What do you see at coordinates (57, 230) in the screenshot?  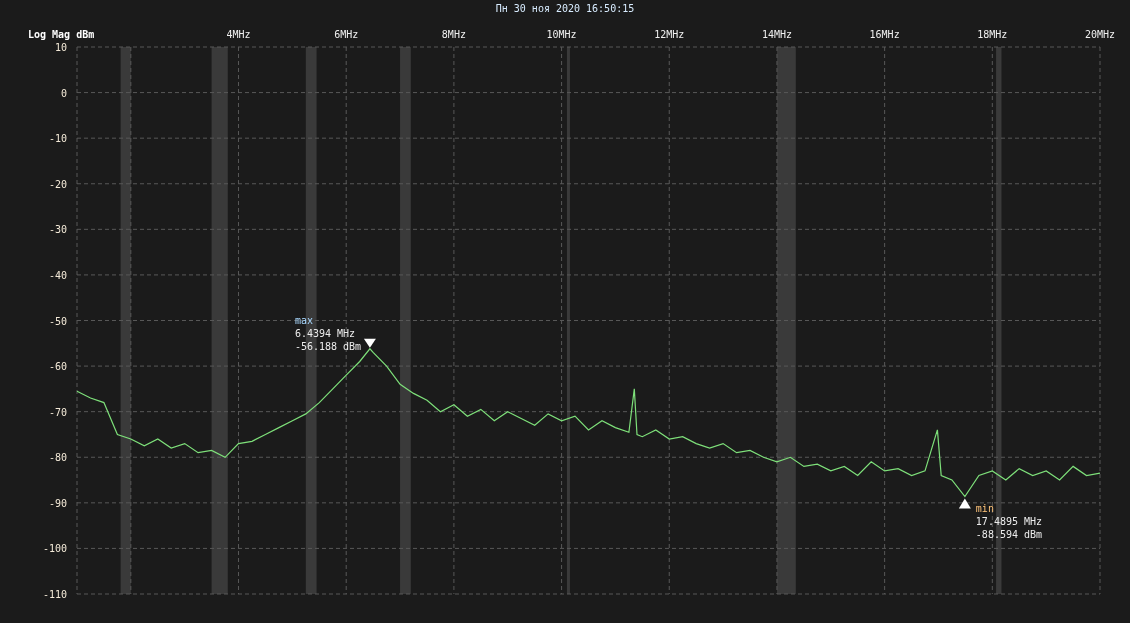 I see `y-axis-label: -30` at bounding box center [57, 230].